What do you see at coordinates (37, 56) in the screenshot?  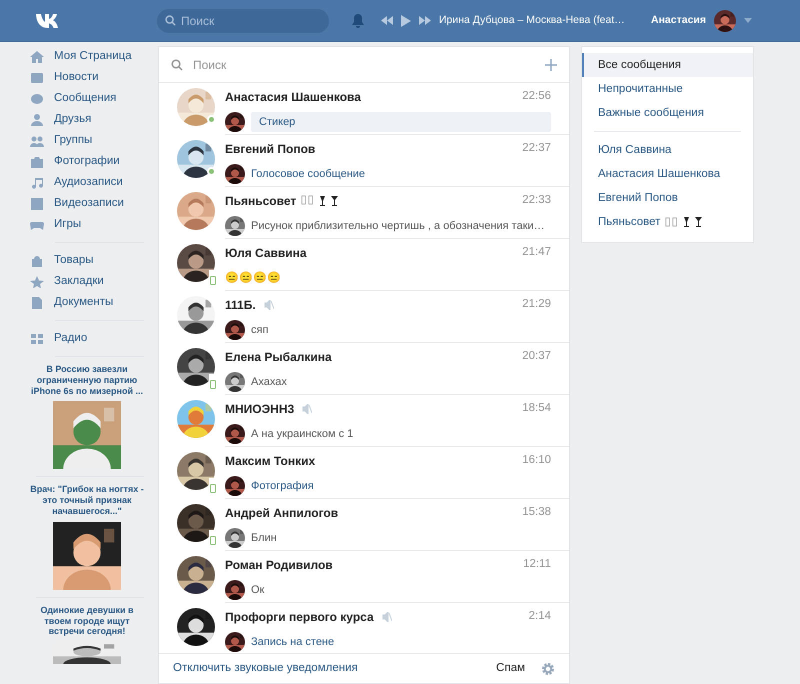 I see `home-icon` at bounding box center [37, 56].